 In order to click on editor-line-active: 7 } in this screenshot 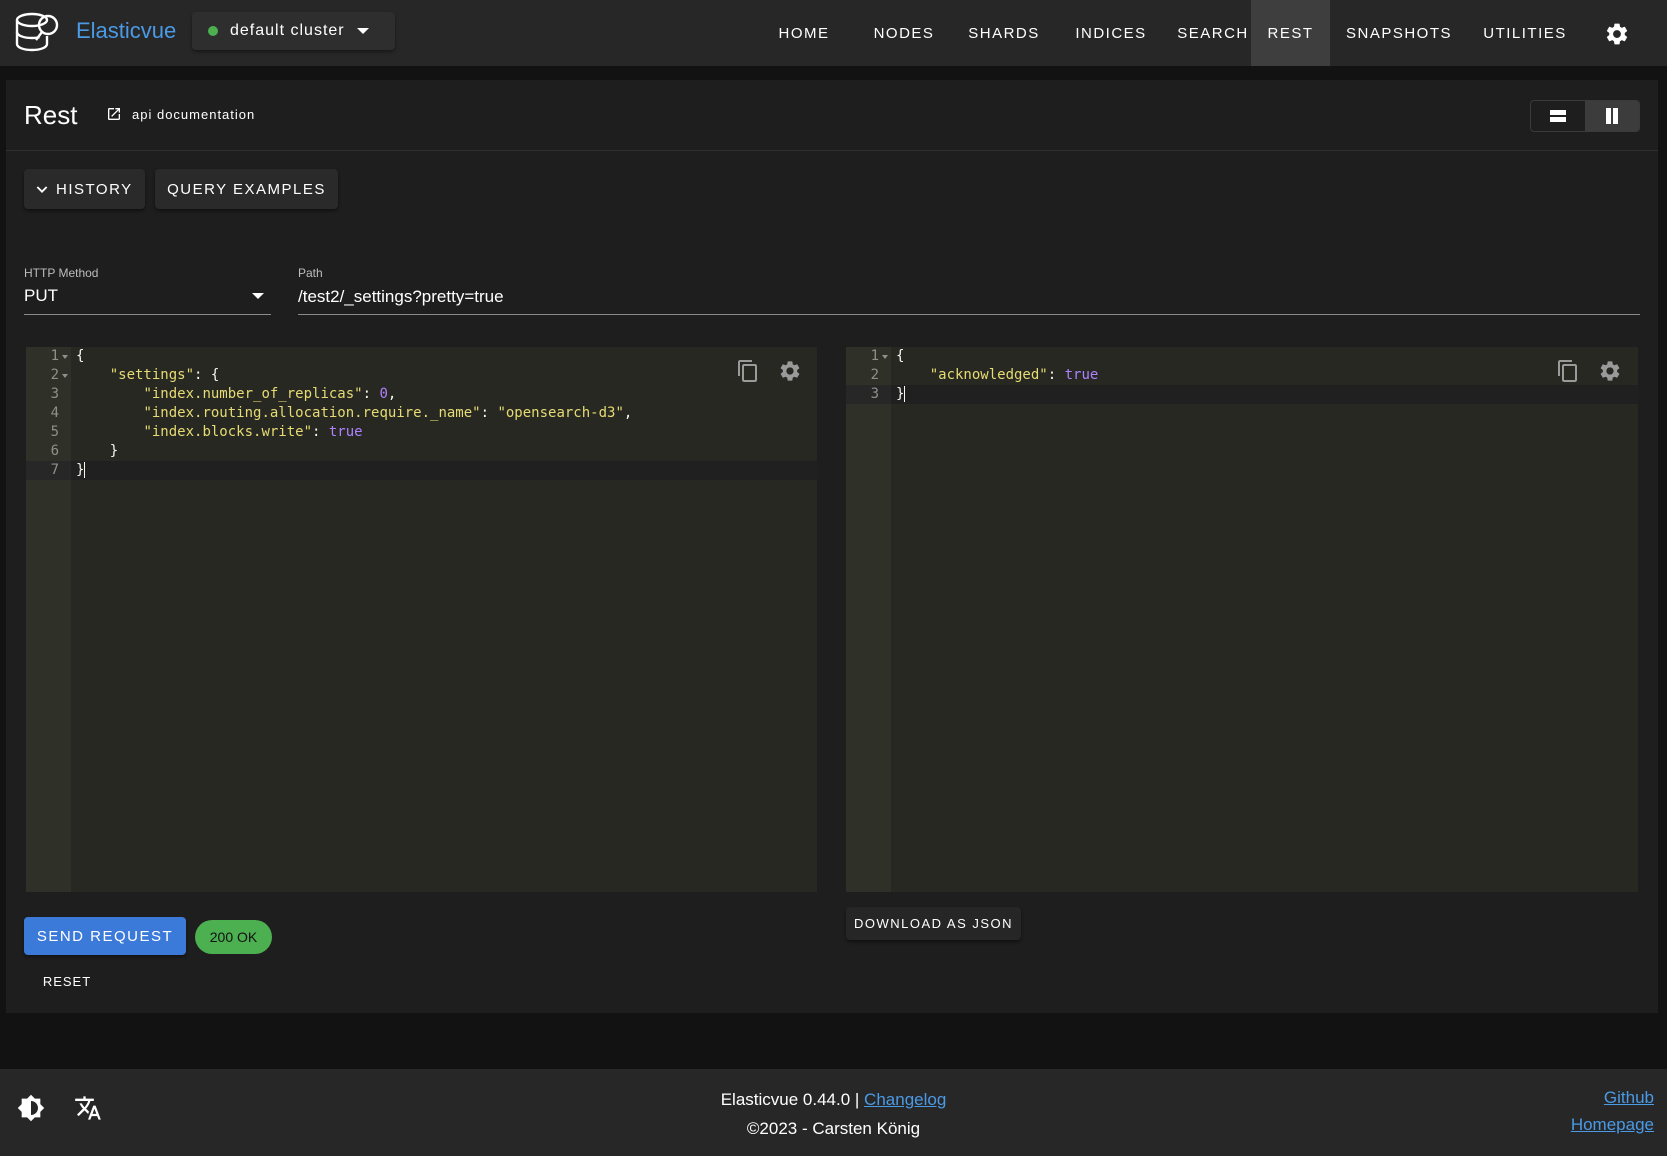, I will do `click(421, 470)`.